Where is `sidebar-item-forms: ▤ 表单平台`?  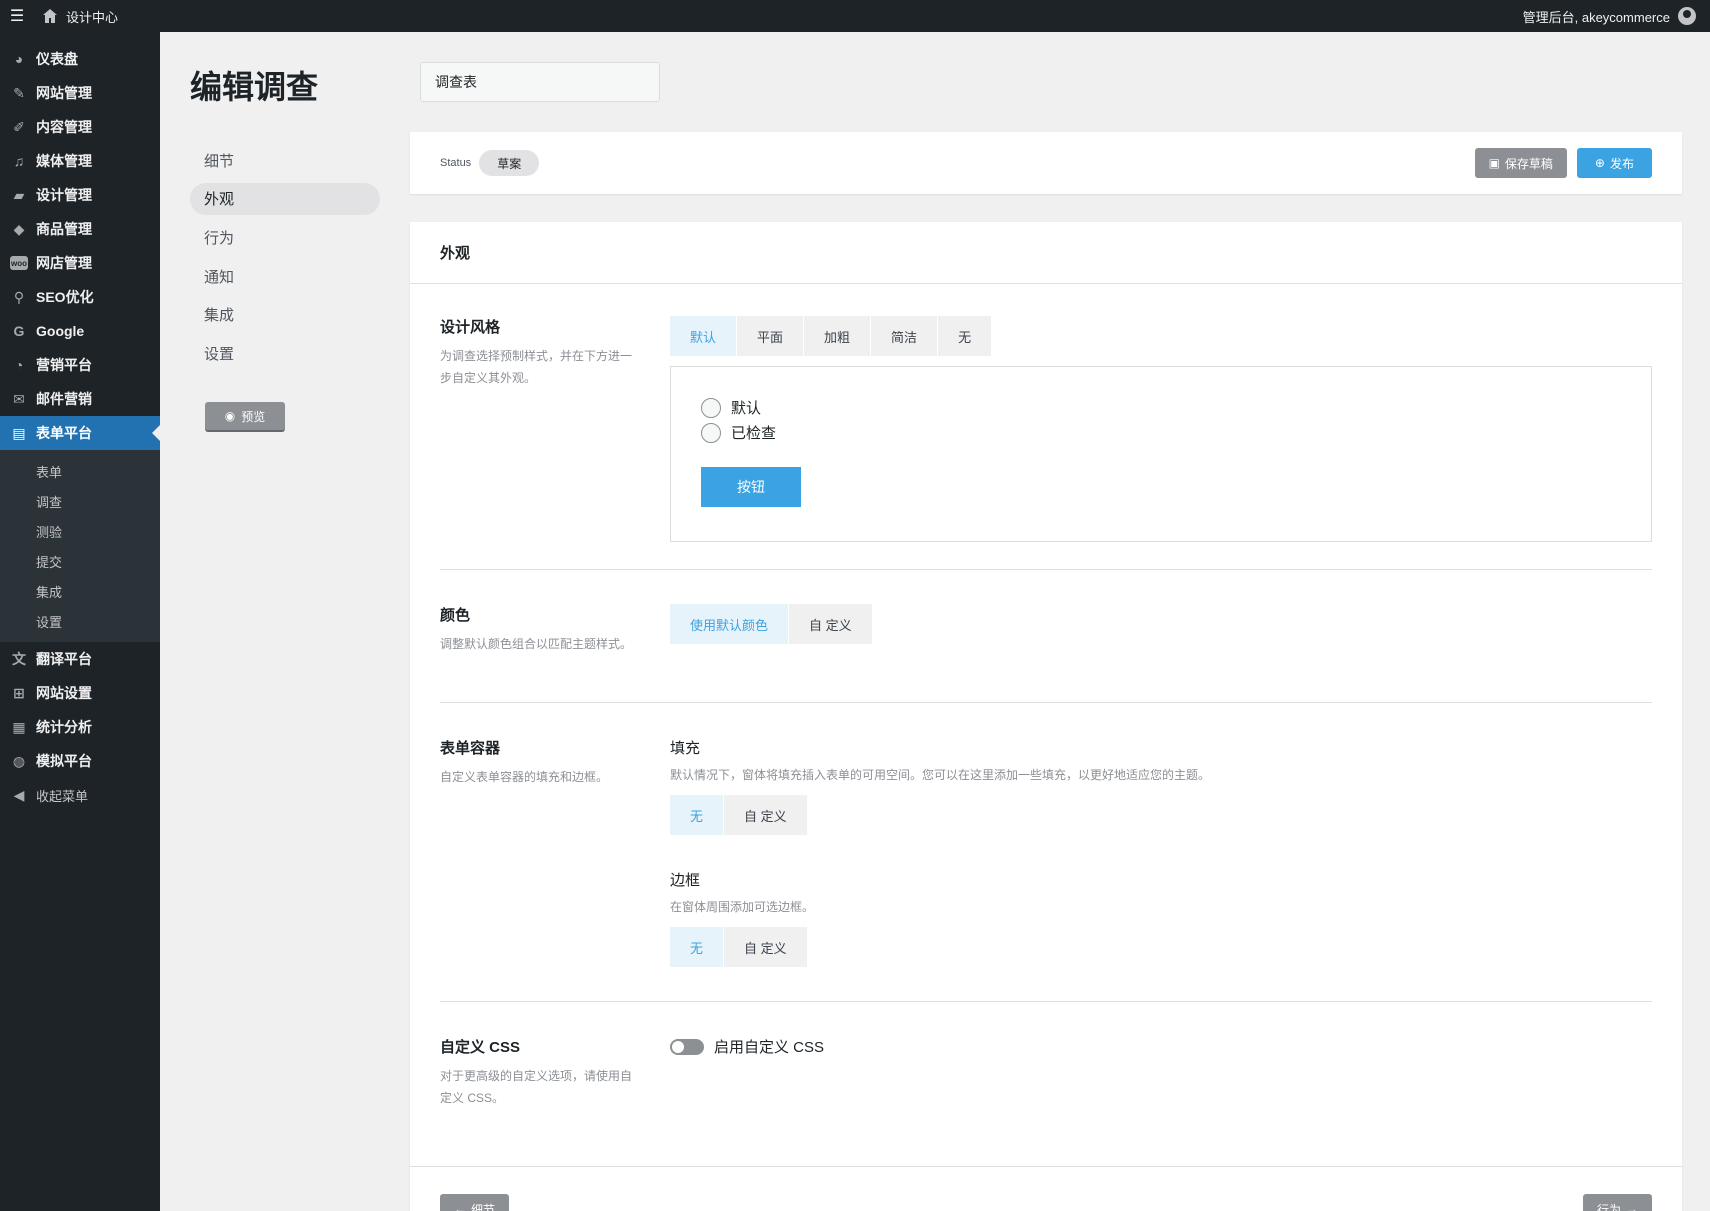
sidebar-item-forms: ▤ 表单平台 is located at coordinates (80, 433).